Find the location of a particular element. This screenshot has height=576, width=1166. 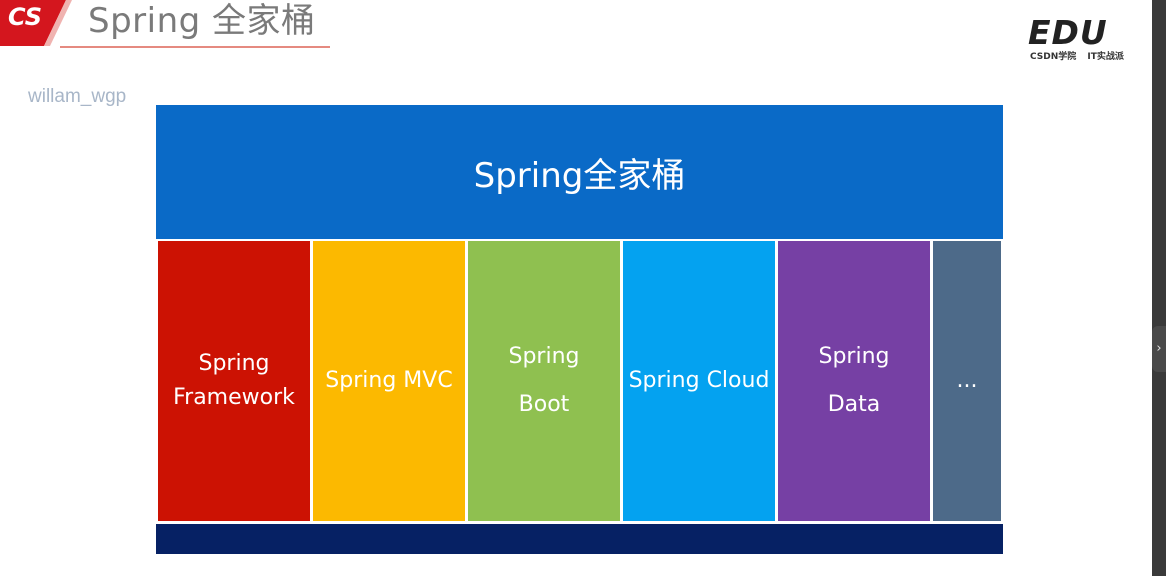

column-label: Spring Framework is located at coordinates (234, 380).